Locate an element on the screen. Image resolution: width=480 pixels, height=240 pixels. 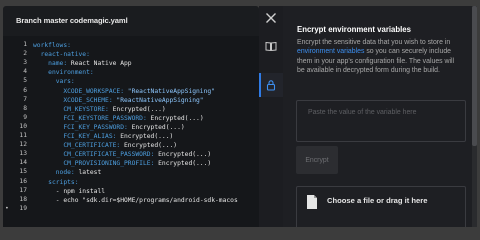
code-line: CM_CERTIFICATE: Encrypted(...) is located at coordinates (105, 145).